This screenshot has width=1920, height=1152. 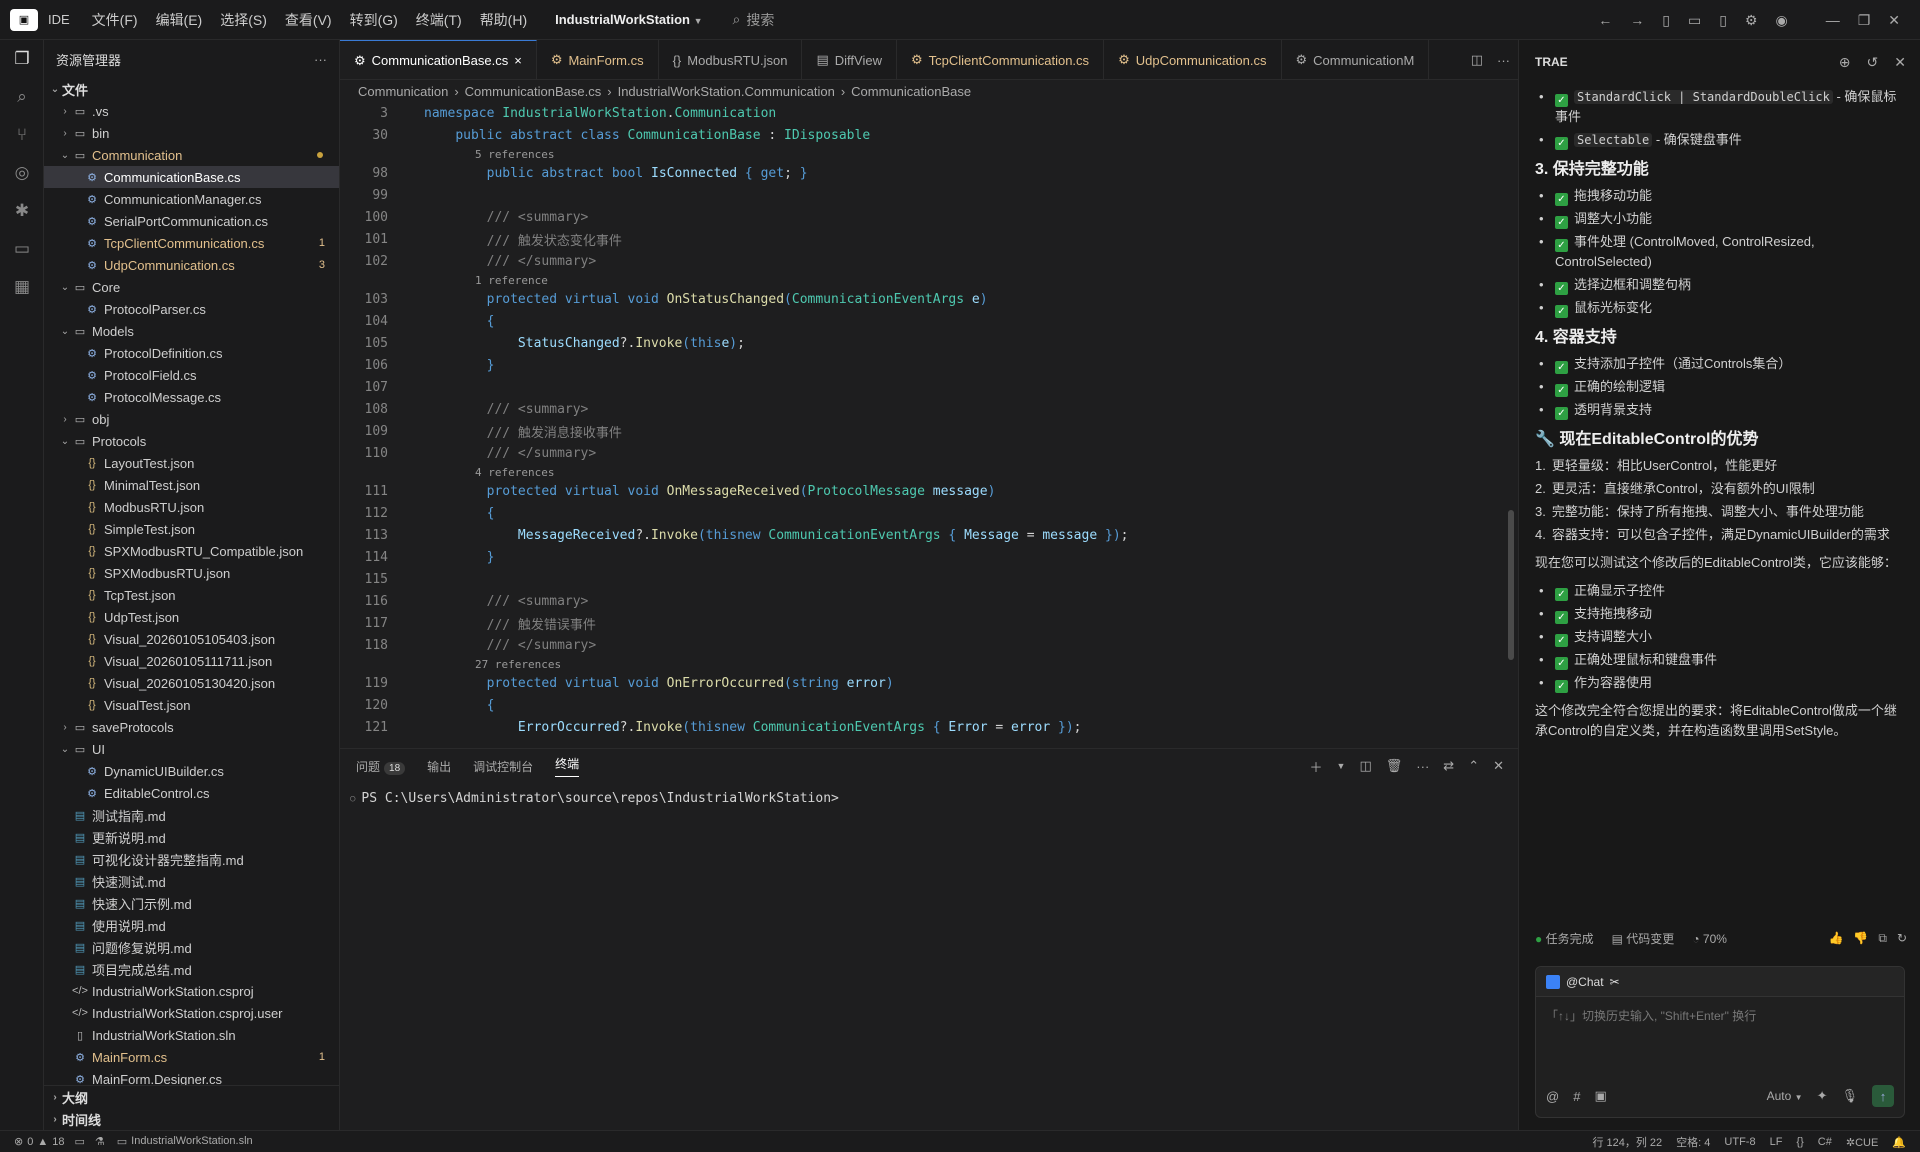 What do you see at coordinates (191, 639) in the screenshot?
I see `tree-file: {} Visual_20260105105403.json` at bounding box center [191, 639].